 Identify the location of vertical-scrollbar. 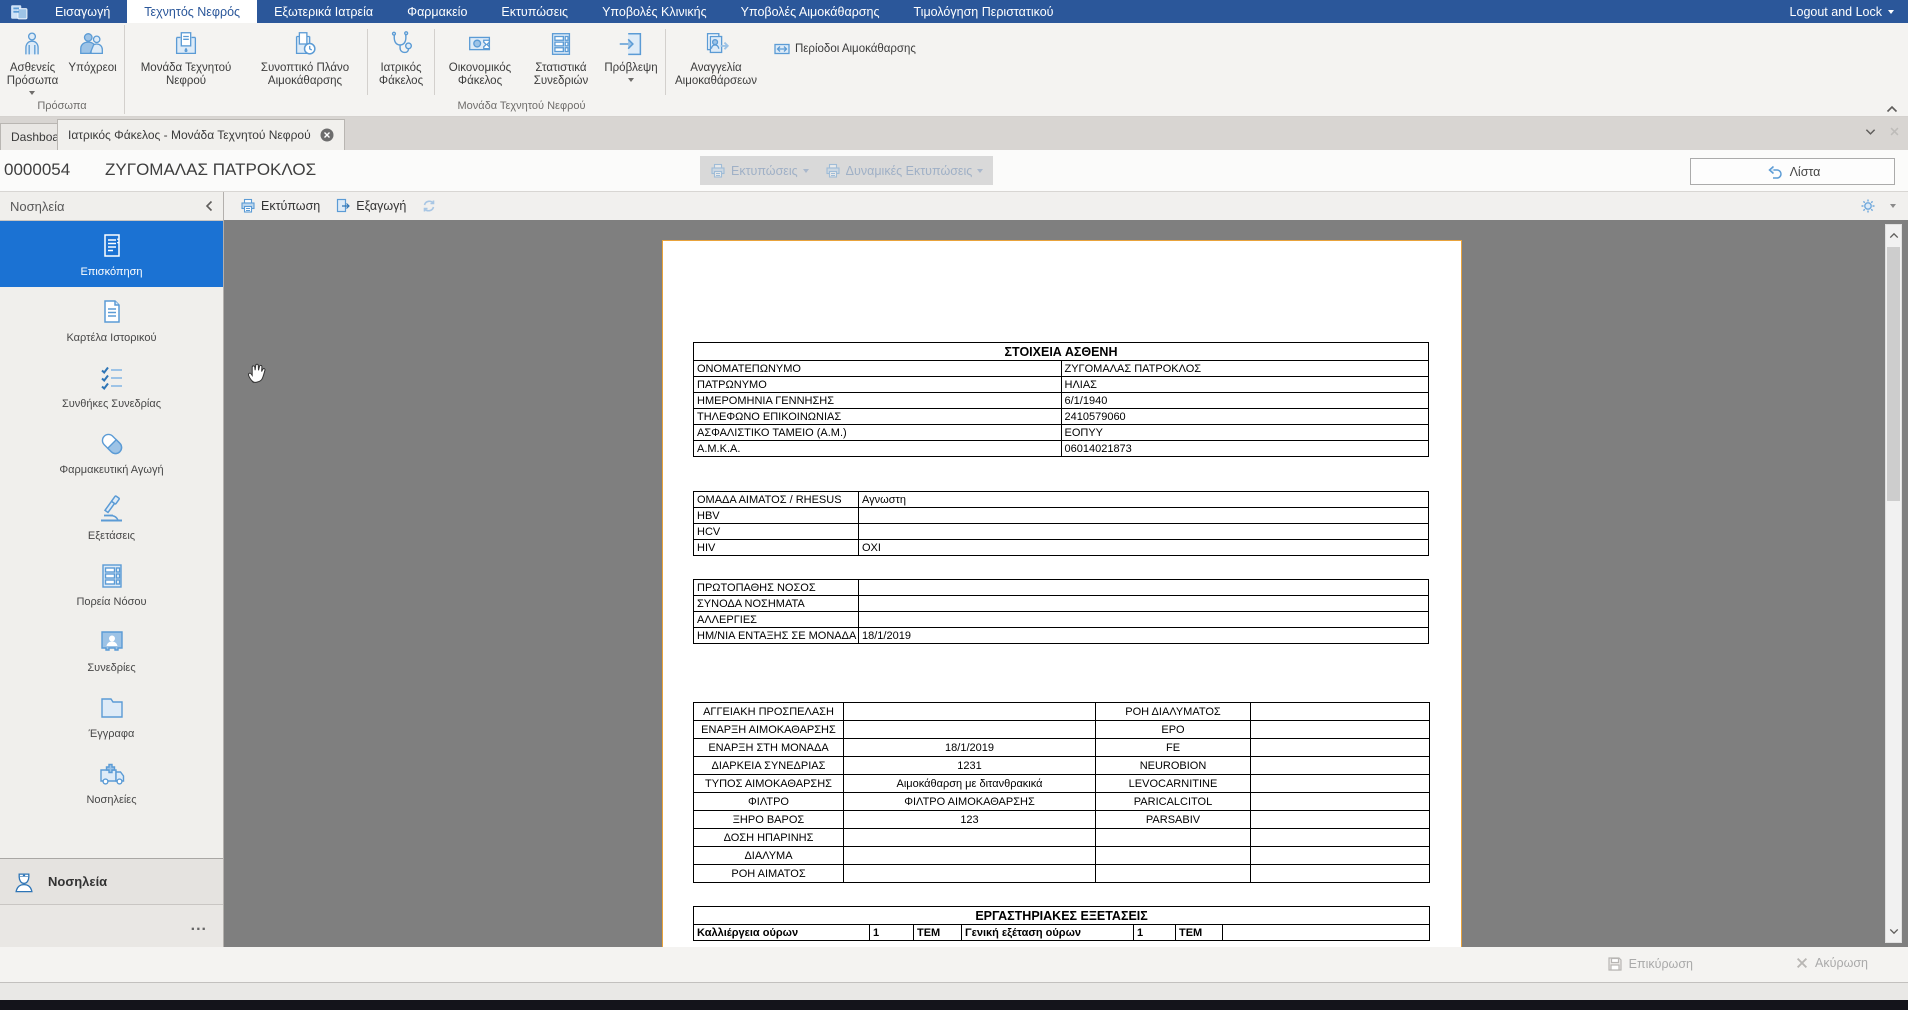
(1893, 583).